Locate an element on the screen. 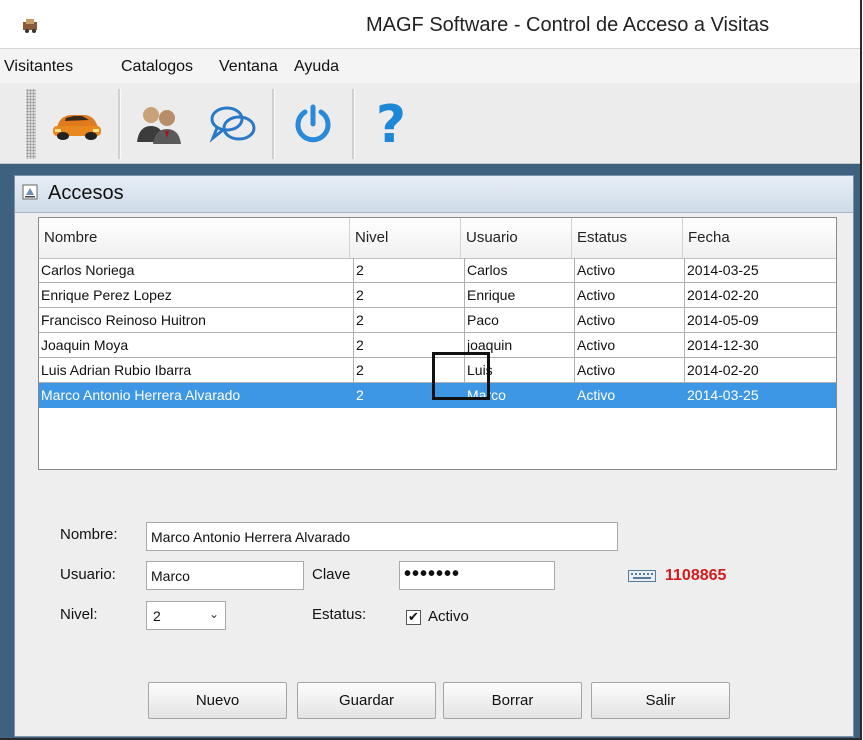  car-icon is located at coordinates (77, 127).